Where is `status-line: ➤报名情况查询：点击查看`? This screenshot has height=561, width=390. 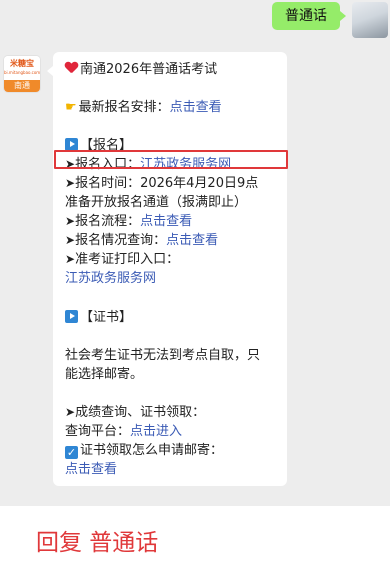 status-line: ➤报名情况查询：点击查看 is located at coordinates (141, 240).